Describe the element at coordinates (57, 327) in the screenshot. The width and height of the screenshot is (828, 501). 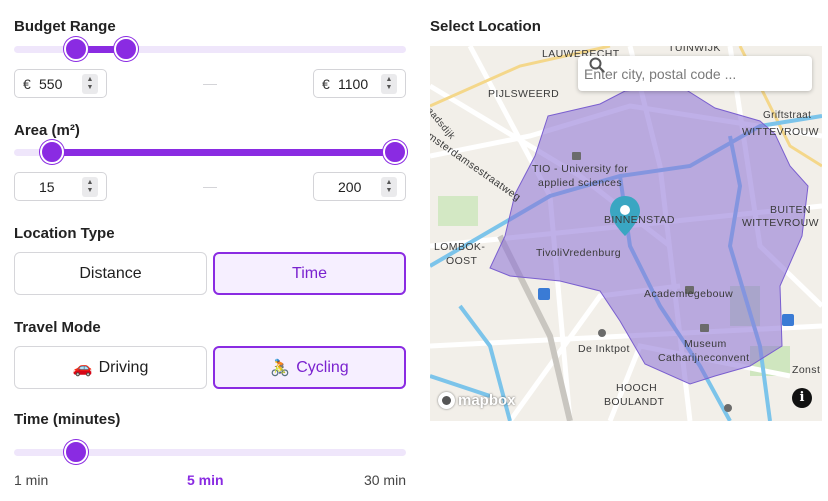
I see `travel-mode-label: Travel Mode` at that location.